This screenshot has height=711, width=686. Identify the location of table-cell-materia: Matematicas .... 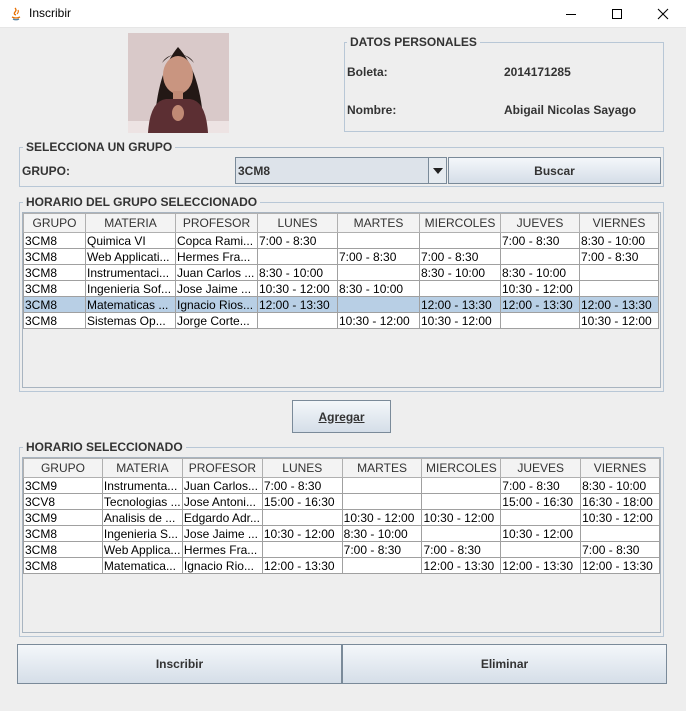
(130, 304).